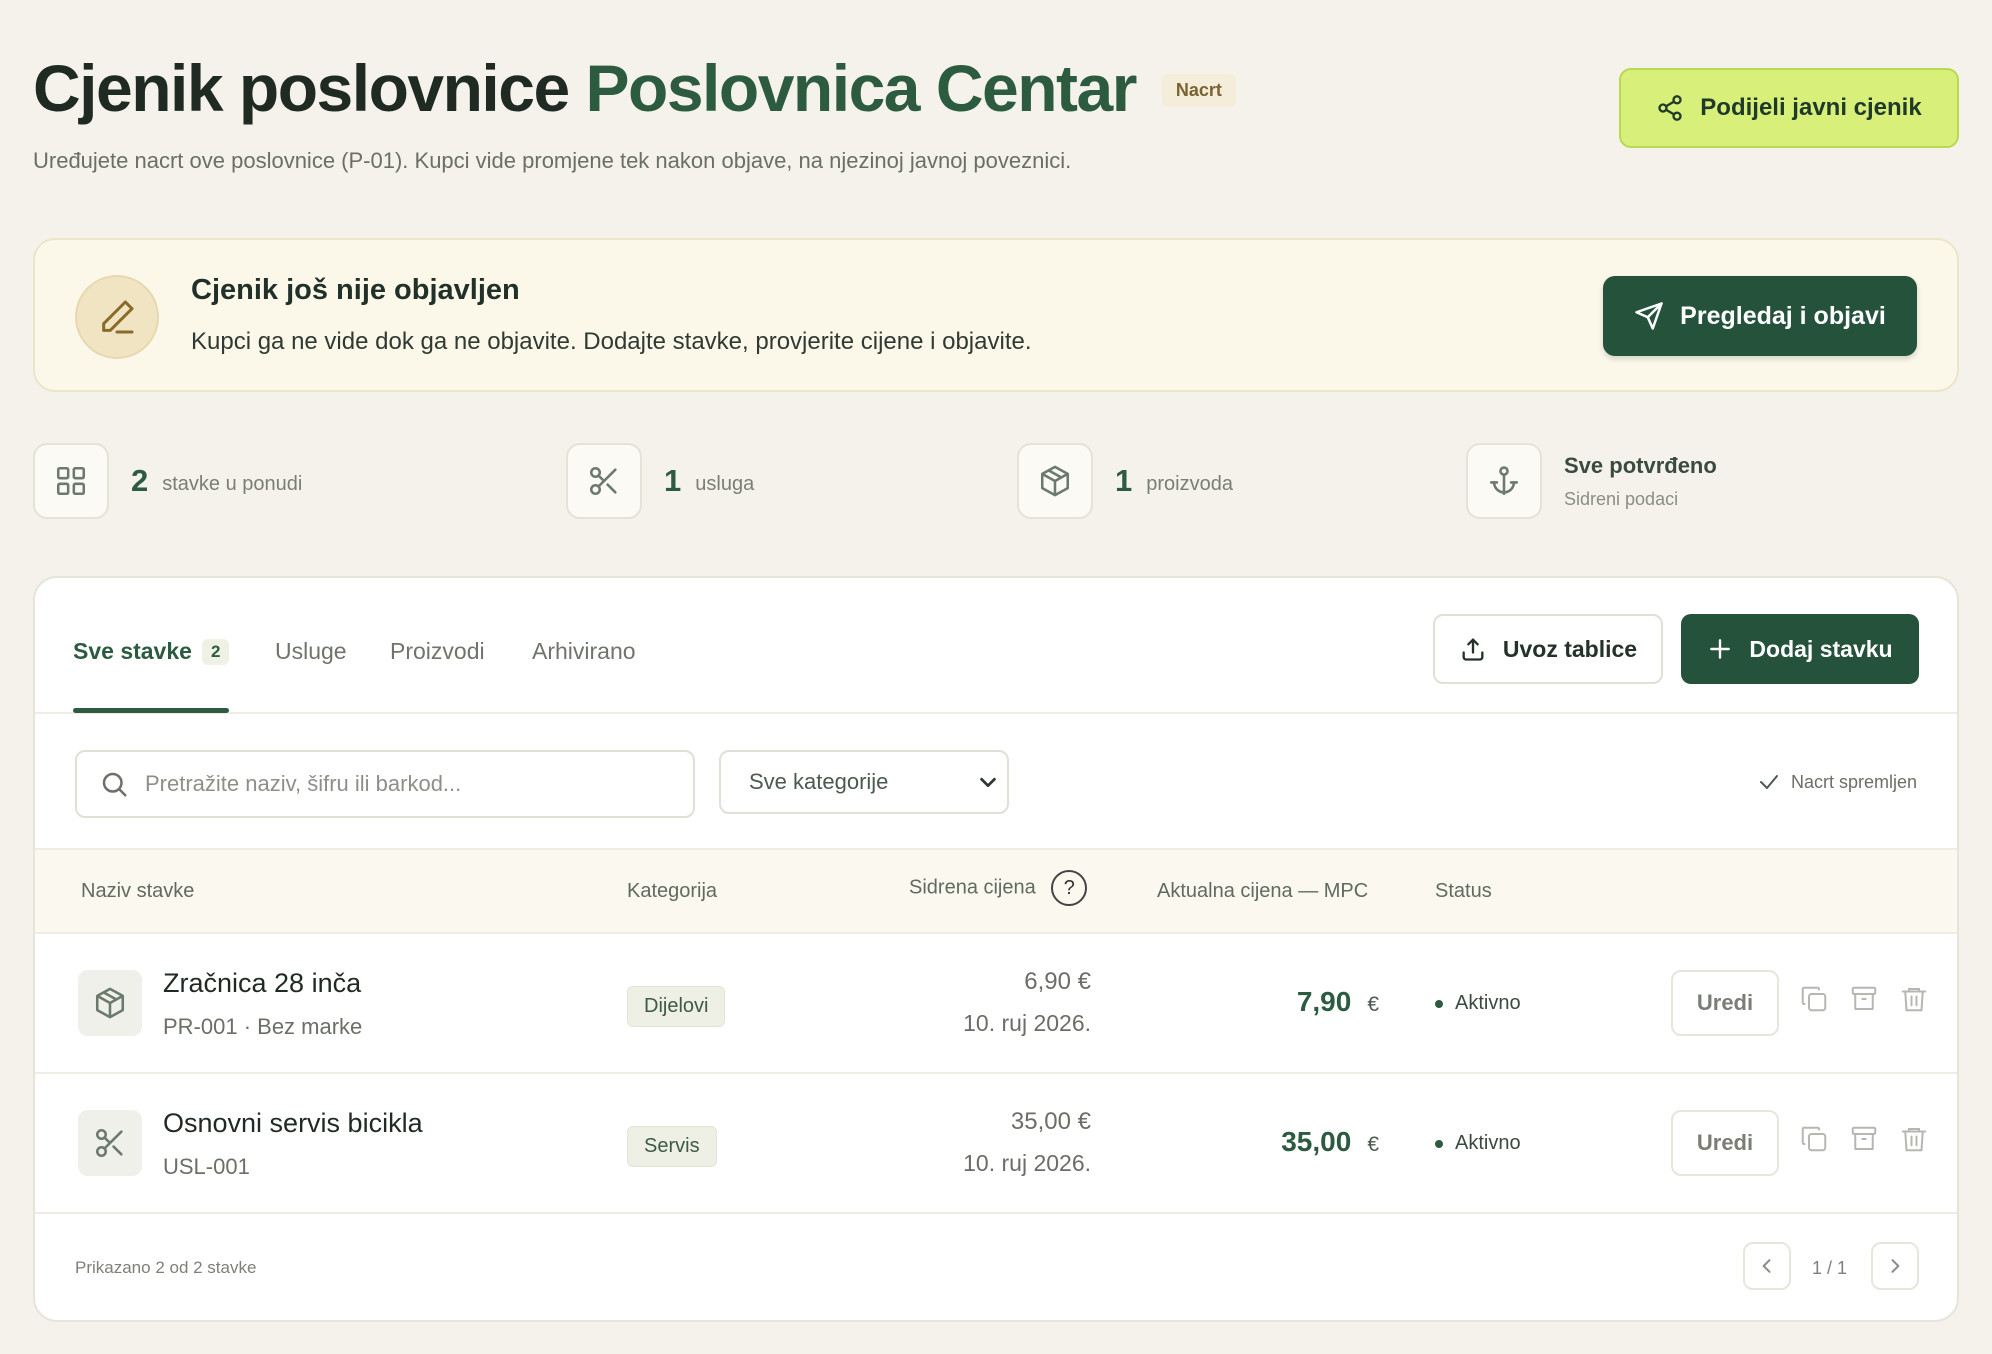 This screenshot has width=1992, height=1354. I want to click on item-name: Zračnica 28 inča, so click(262, 983).